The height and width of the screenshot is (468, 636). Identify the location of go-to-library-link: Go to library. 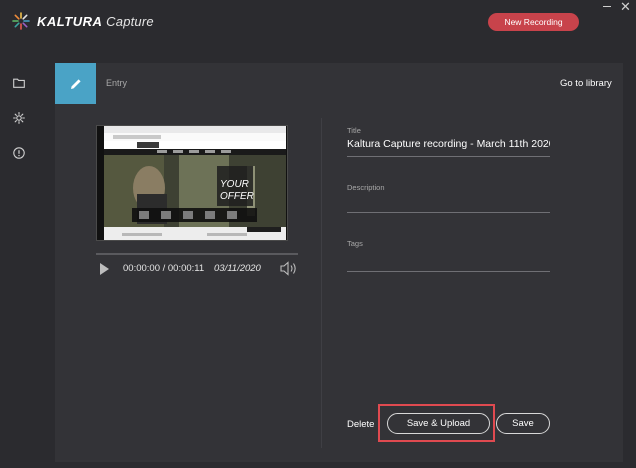
(586, 83).